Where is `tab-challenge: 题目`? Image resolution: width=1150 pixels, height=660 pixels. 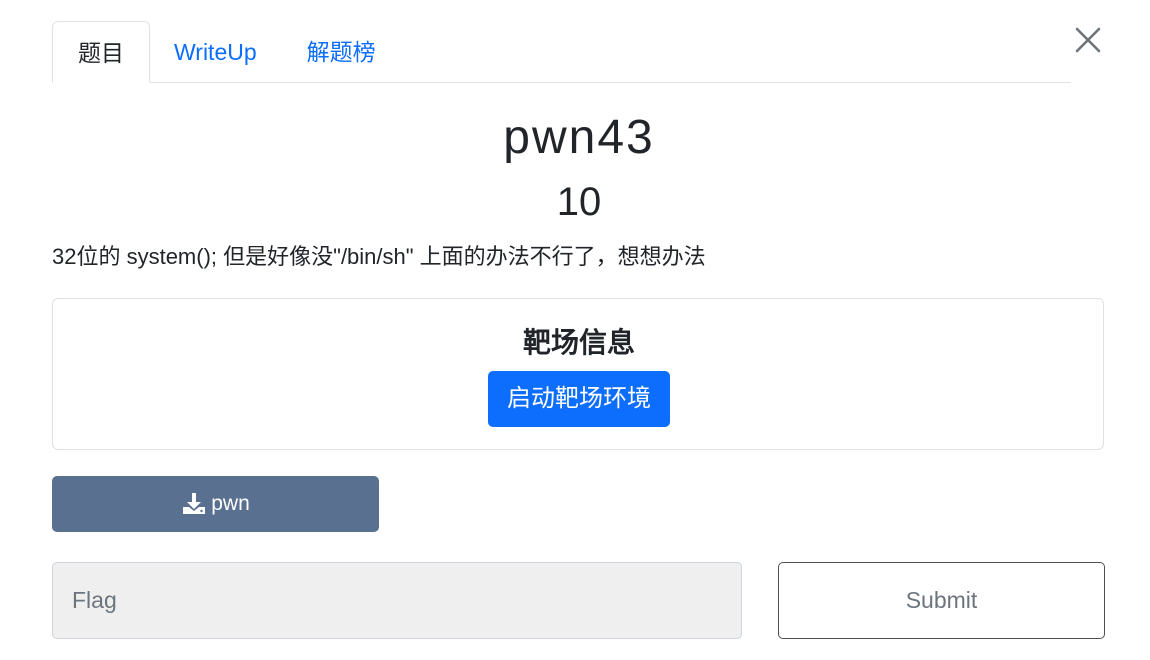
tab-challenge: 题目 is located at coordinates (101, 52).